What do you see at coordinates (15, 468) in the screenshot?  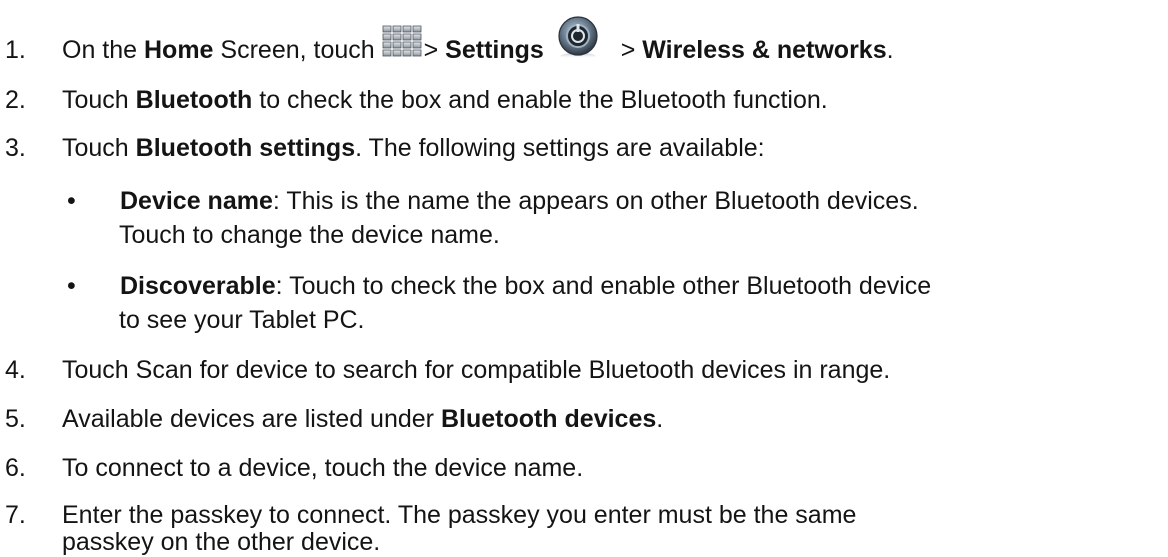 I see `step-number: 6.` at bounding box center [15, 468].